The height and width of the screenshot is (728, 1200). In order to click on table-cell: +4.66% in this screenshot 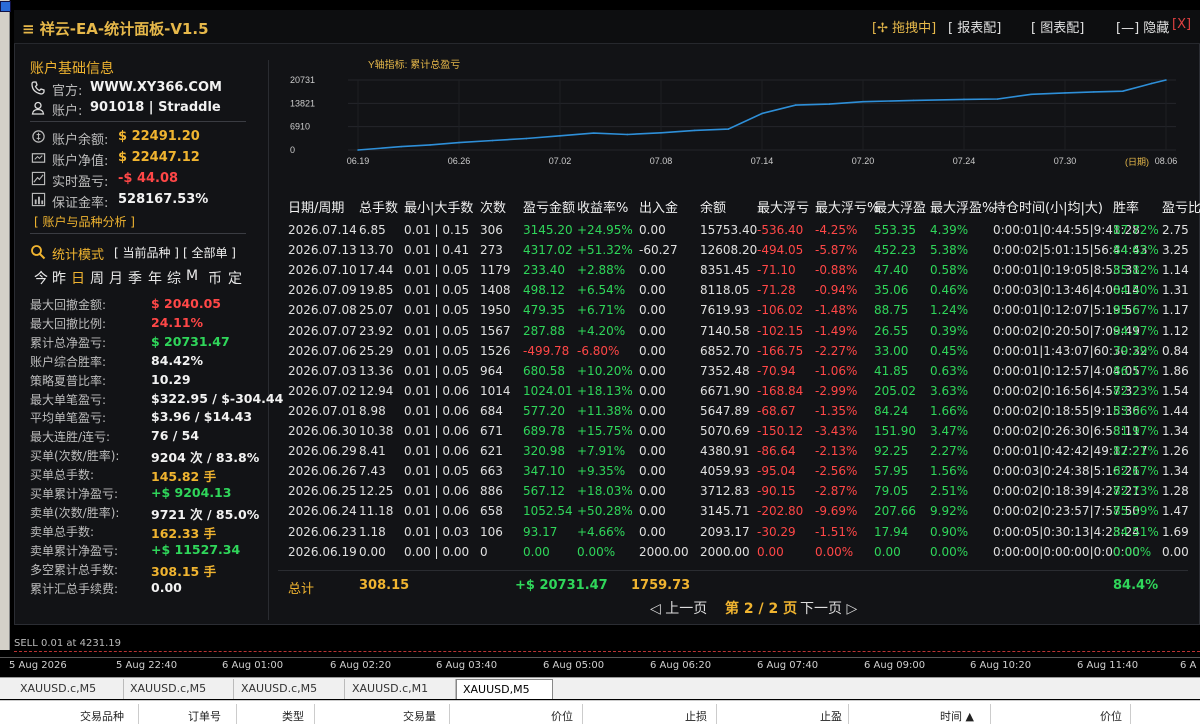, I will do `click(601, 531)`.